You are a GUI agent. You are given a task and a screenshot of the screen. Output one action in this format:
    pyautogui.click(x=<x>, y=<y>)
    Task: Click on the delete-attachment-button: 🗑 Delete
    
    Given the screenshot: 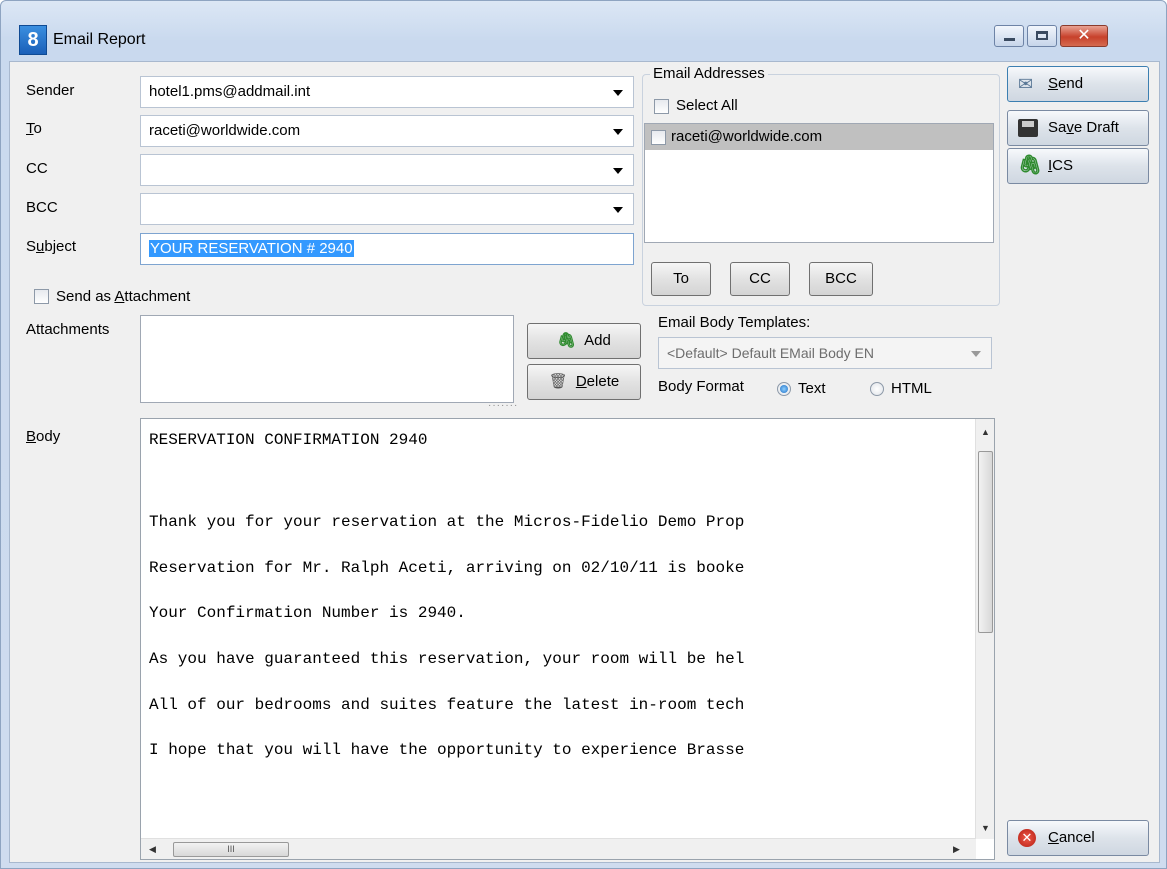 What is the action you would take?
    pyautogui.click(x=584, y=382)
    